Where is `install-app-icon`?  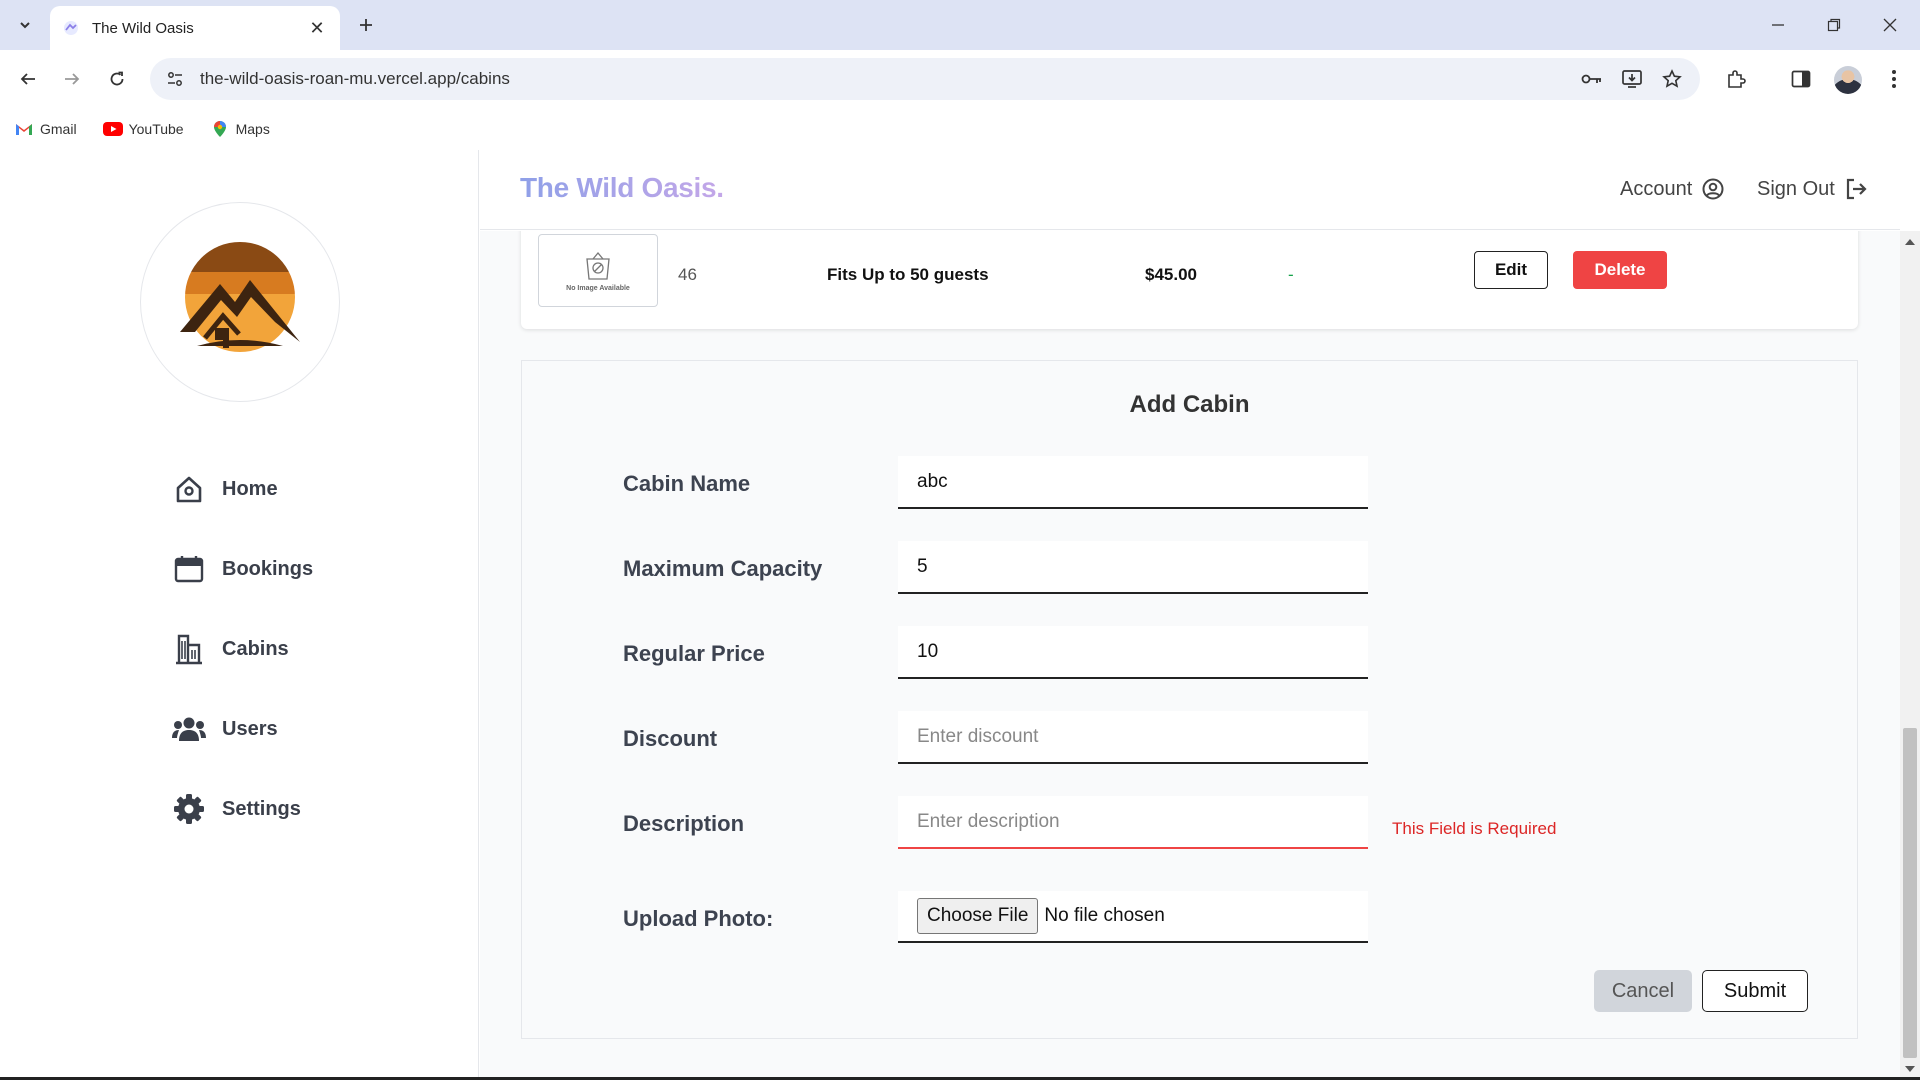 install-app-icon is located at coordinates (1632, 79).